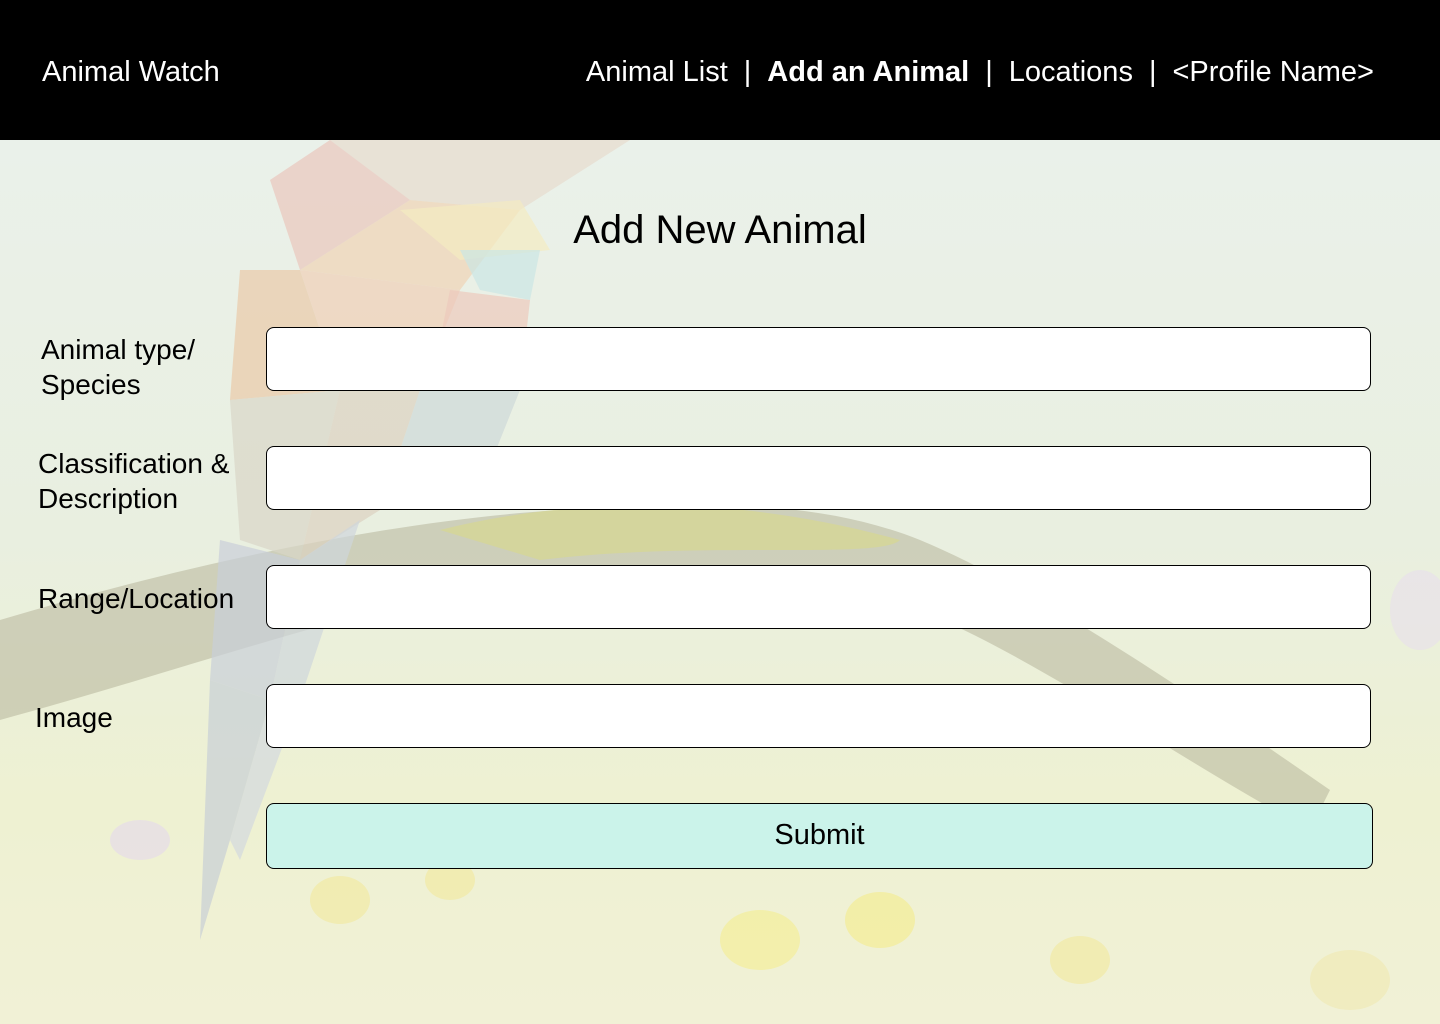  What do you see at coordinates (91, 384) in the screenshot?
I see `species-label-line2: Species` at bounding box center [91, 384].